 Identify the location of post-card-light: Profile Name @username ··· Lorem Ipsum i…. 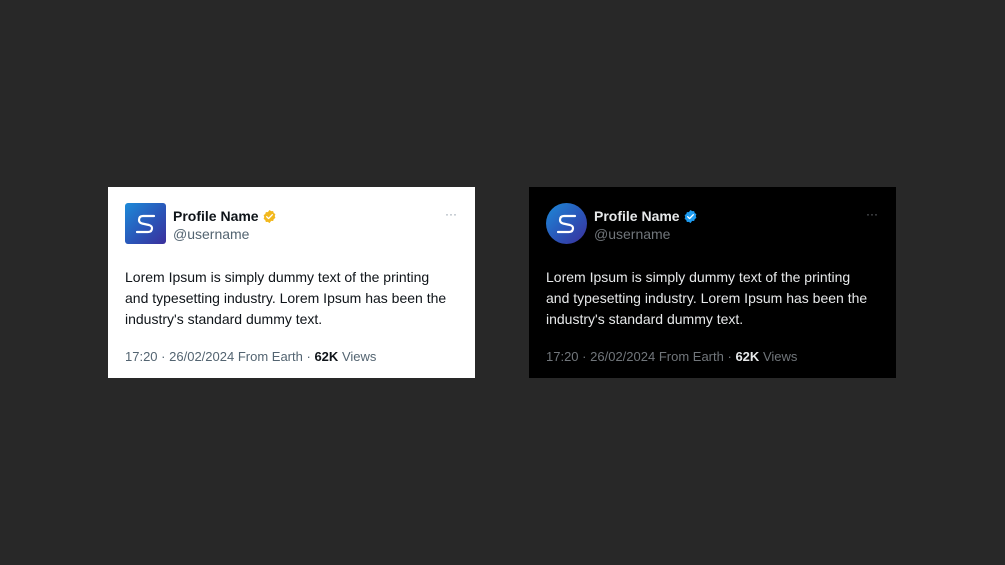
(291, 282).